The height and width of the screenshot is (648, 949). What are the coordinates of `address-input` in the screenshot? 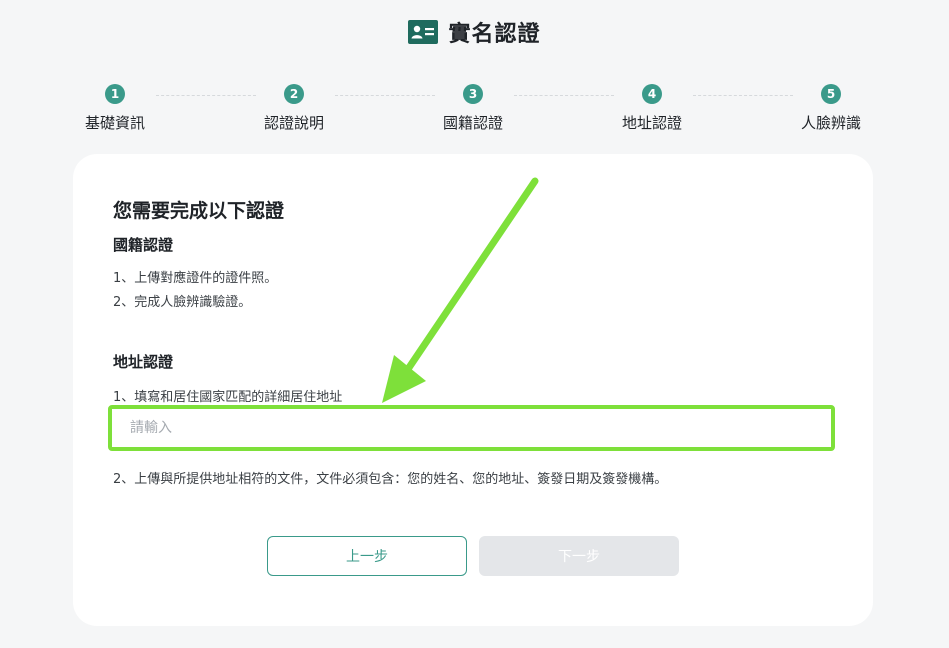 It's located at (471, 428).